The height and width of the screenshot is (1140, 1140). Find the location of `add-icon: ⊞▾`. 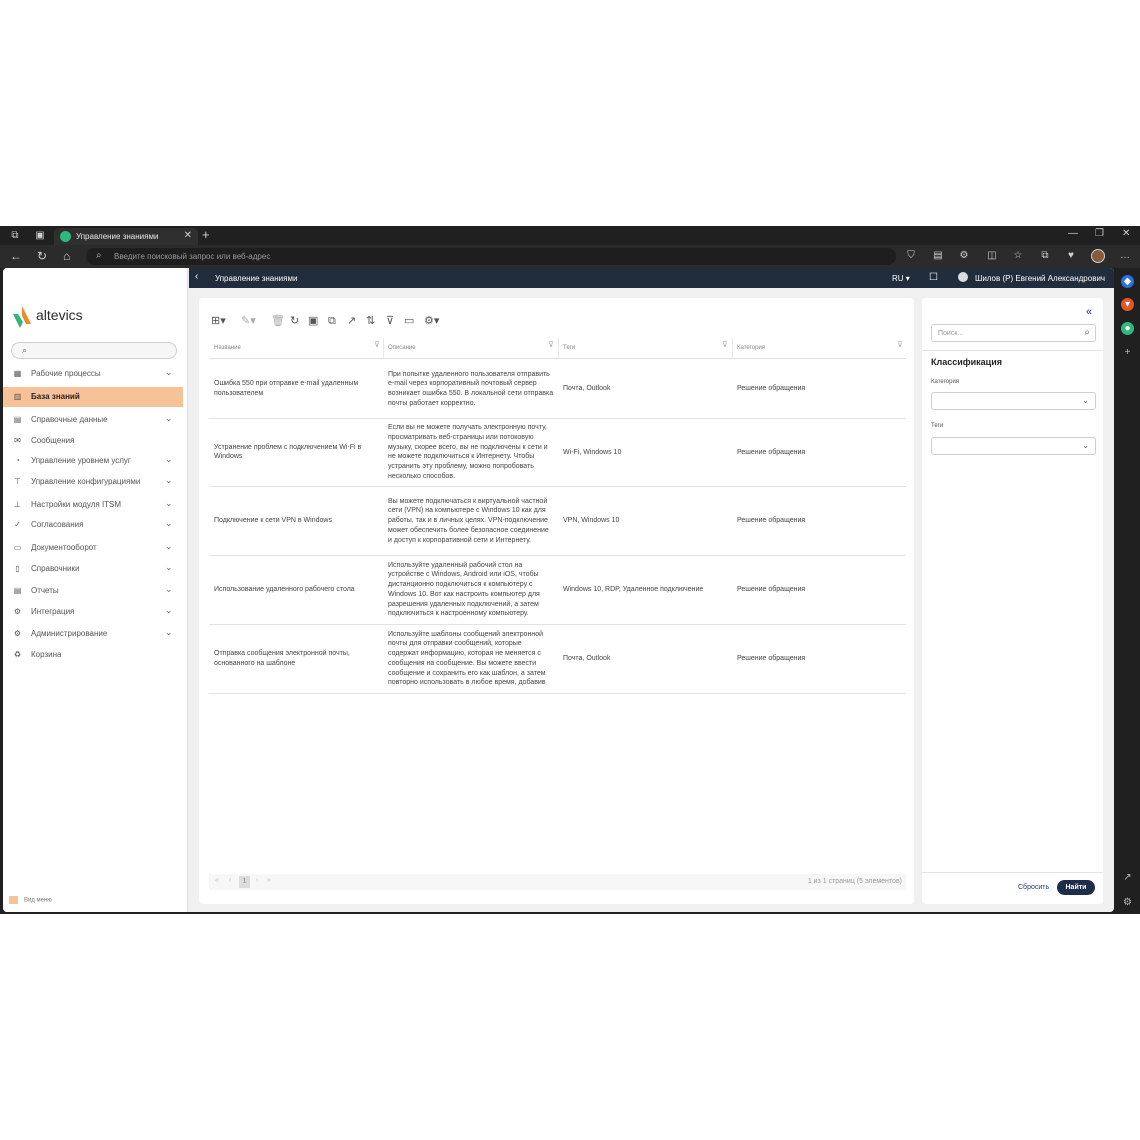

add-icon: ⊞▾ is located at coordinates (218, 321).